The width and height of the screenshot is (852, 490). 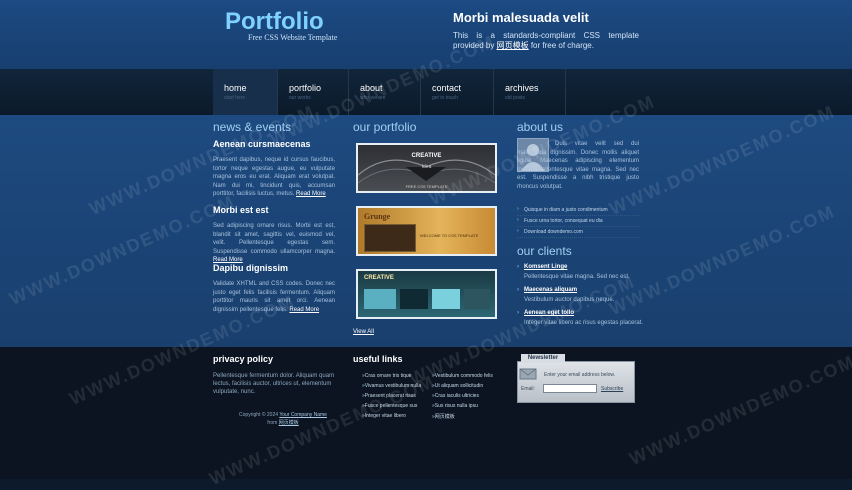 What do you see at coordinates (385, 92) in the screenshot?
I see `nav-item-about: about who we are` at bounding box center [385, 92].